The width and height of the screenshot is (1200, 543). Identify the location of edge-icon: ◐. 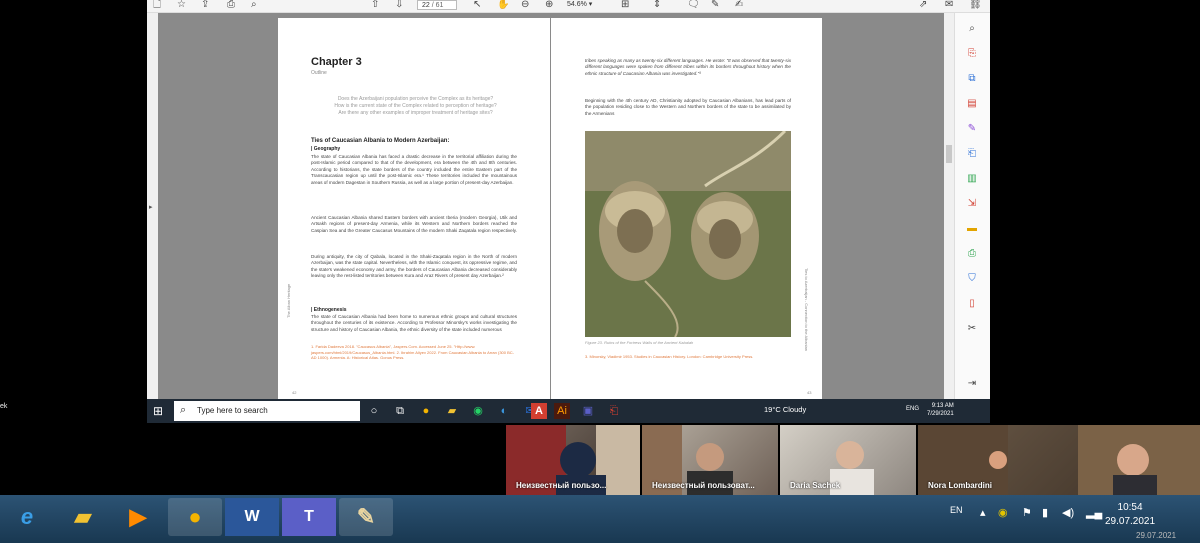
(504, 411).